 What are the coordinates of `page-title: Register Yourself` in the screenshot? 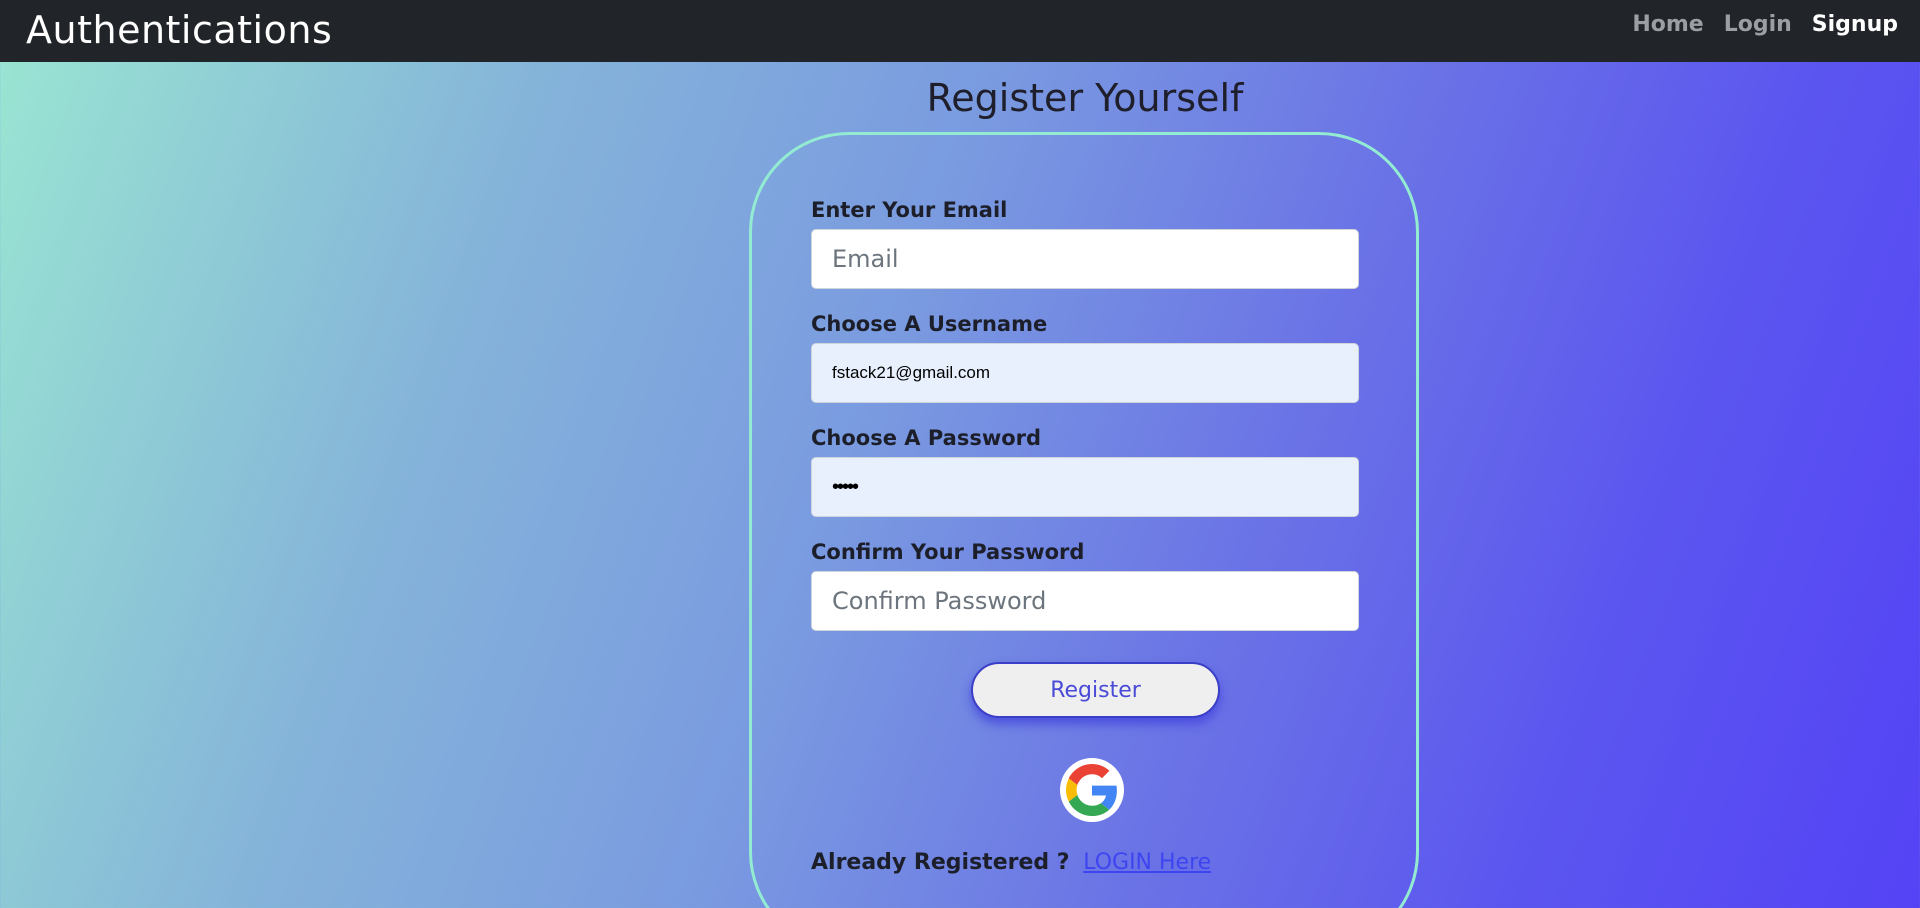 It's located at (1085, 98).